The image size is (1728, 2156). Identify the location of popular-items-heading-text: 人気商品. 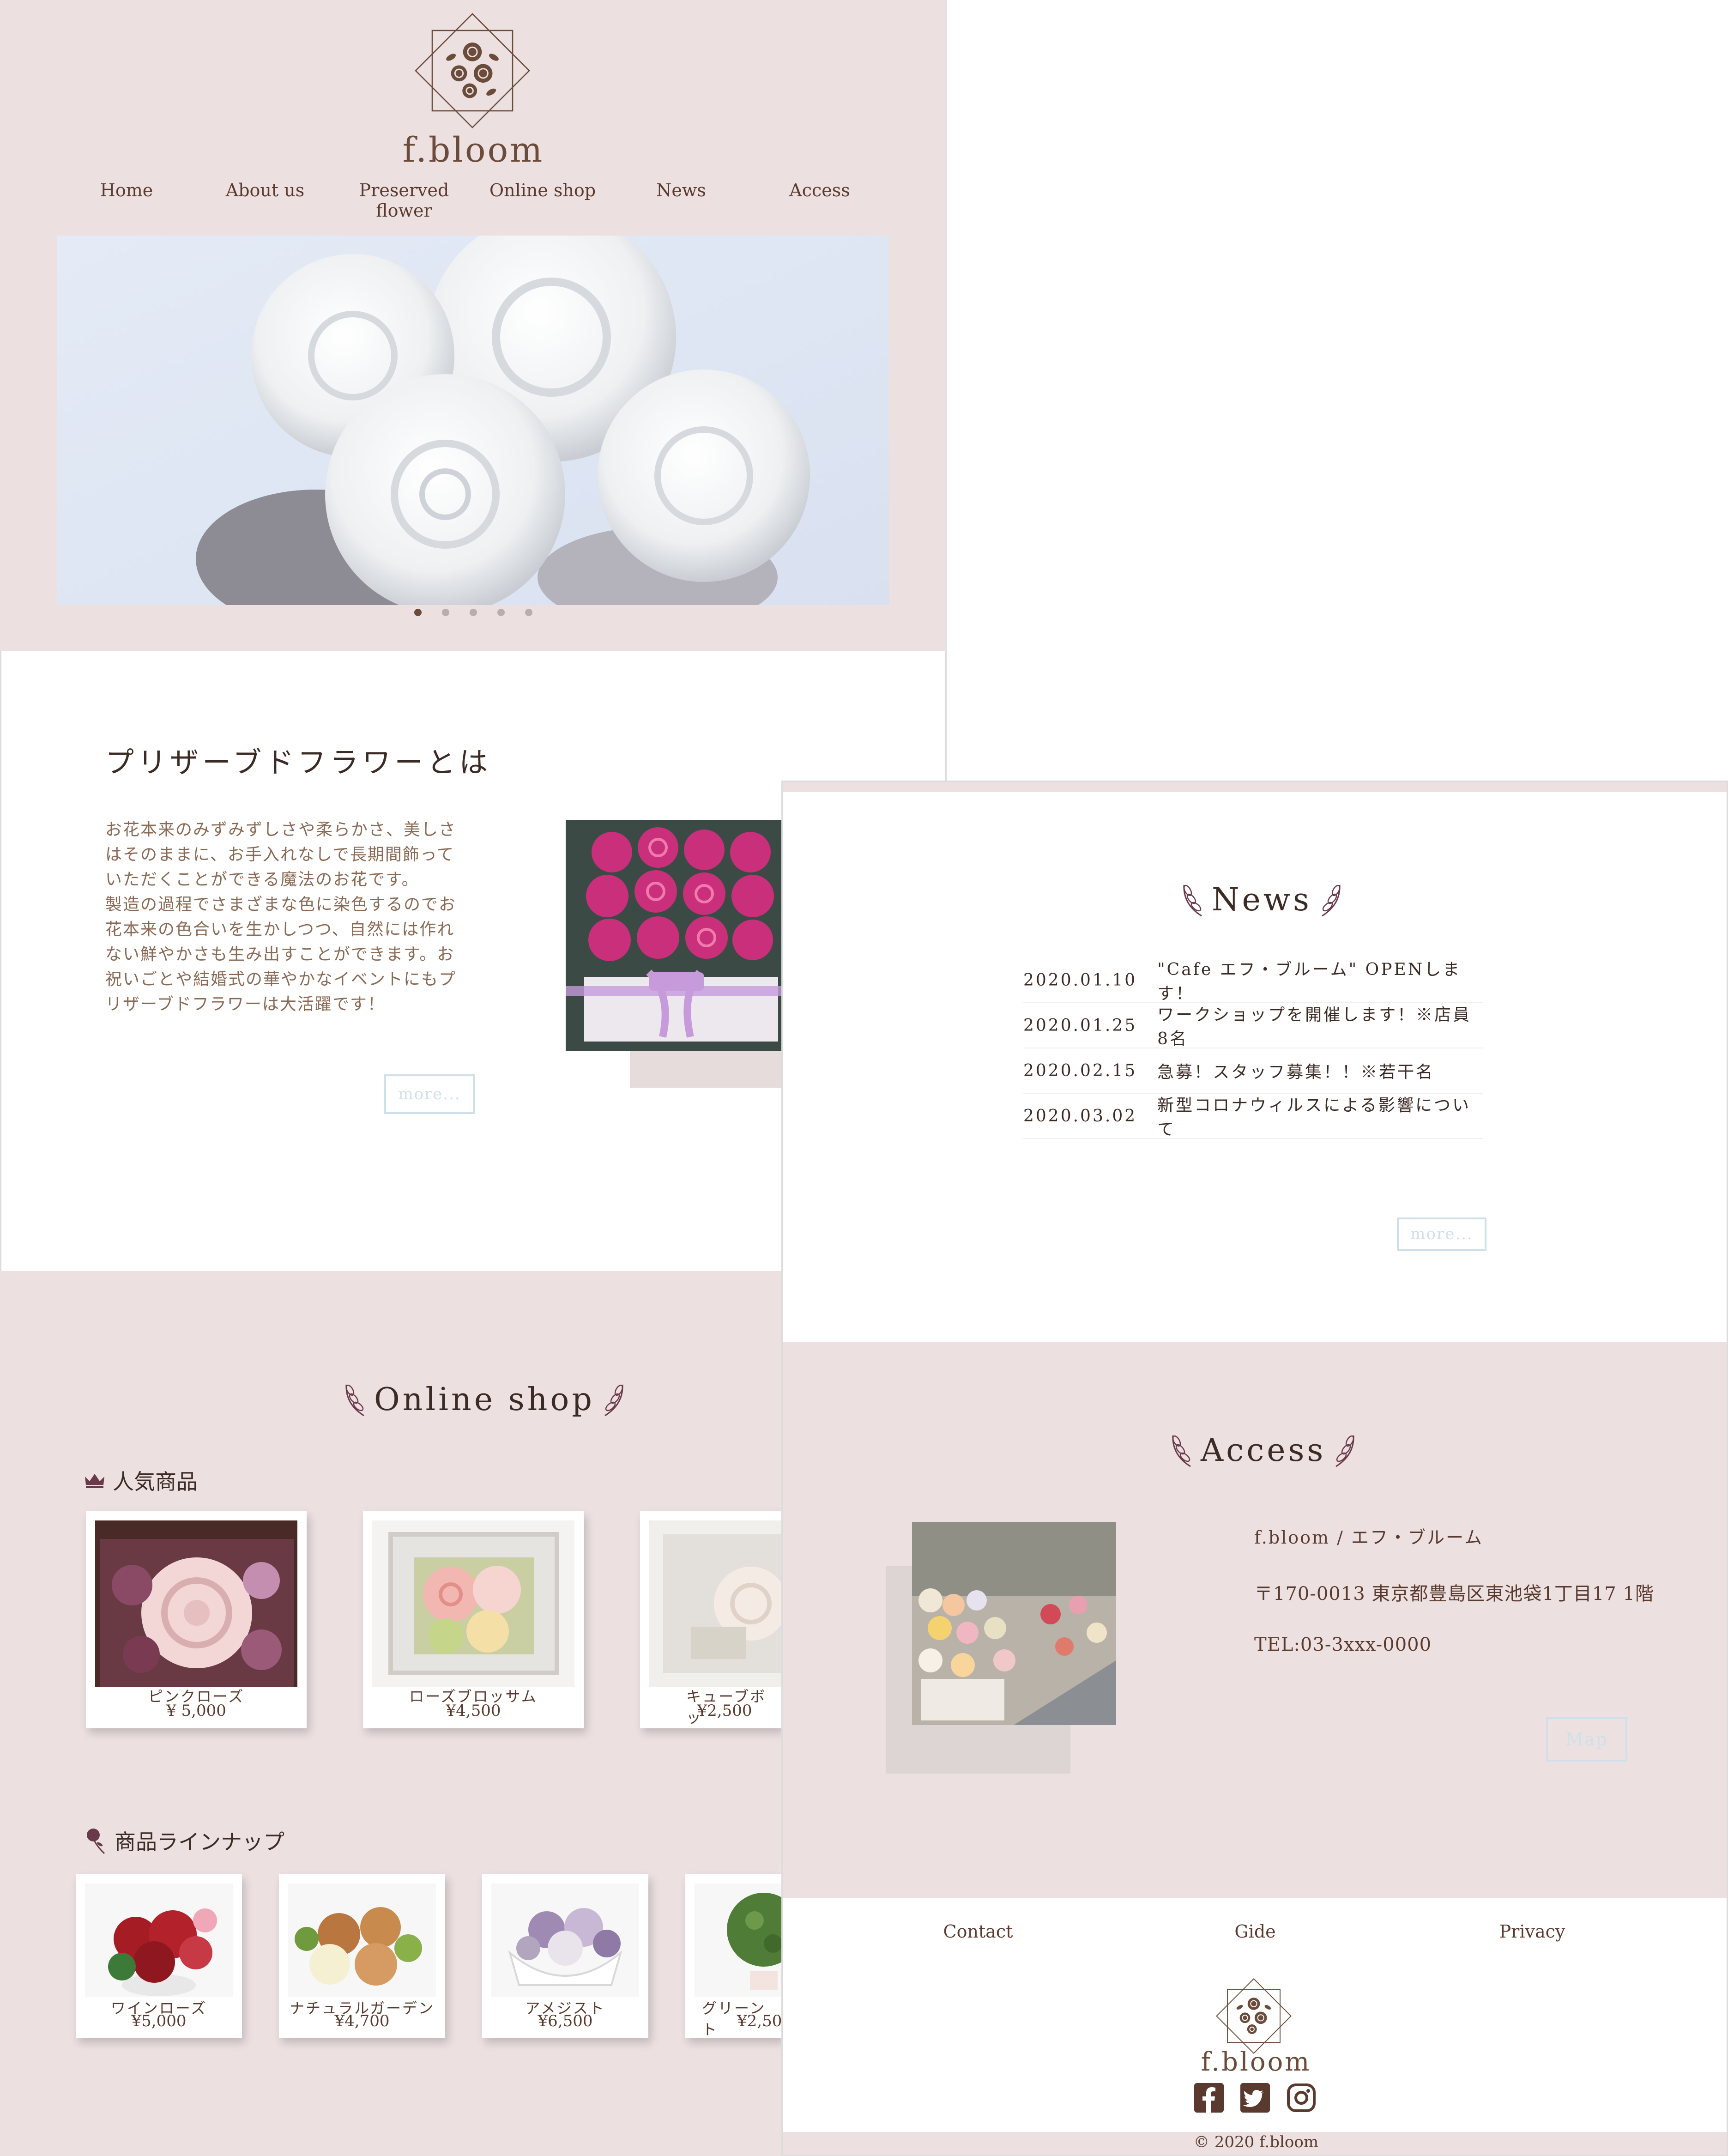
(155, 1481).